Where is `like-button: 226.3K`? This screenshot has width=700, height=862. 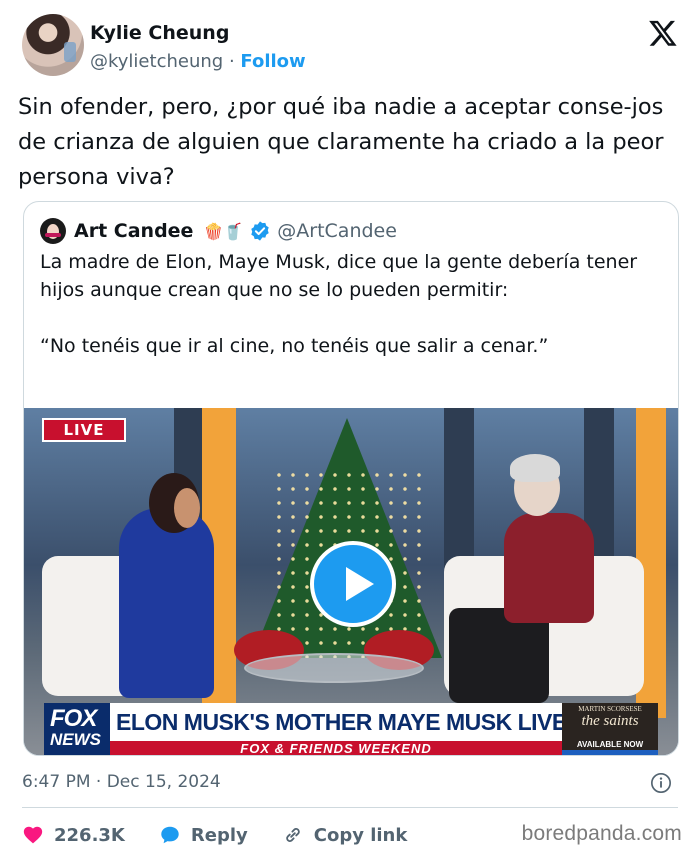 like-button: 226.3K is located at coordinates (73, 835).